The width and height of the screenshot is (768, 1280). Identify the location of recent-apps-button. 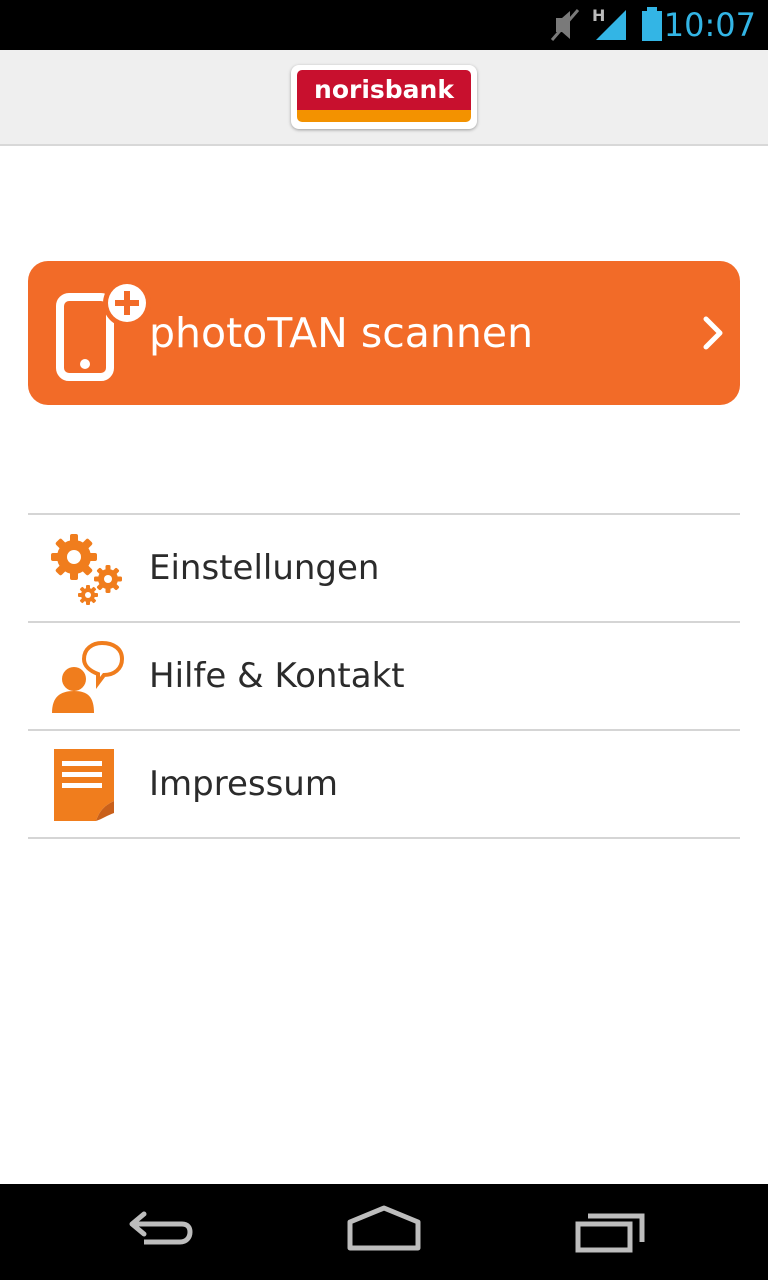
(610, 1232).